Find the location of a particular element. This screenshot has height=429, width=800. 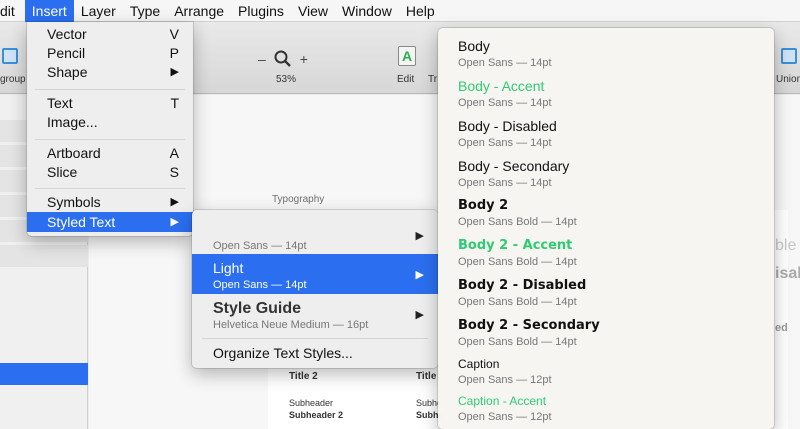

canvas-text: Subheader is located at coordinates (311, 403).